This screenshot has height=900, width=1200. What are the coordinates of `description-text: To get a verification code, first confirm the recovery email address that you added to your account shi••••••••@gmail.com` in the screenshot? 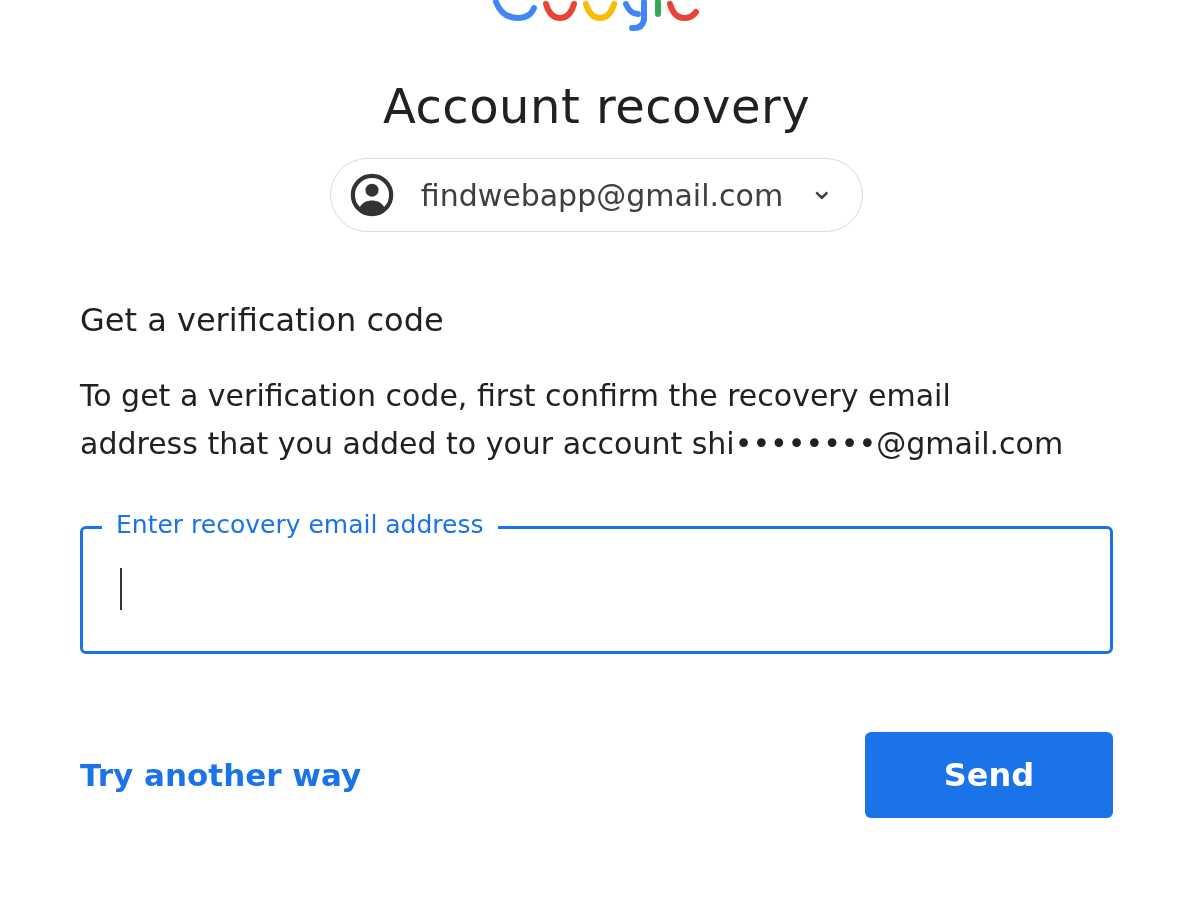 It's located at (572, 420).